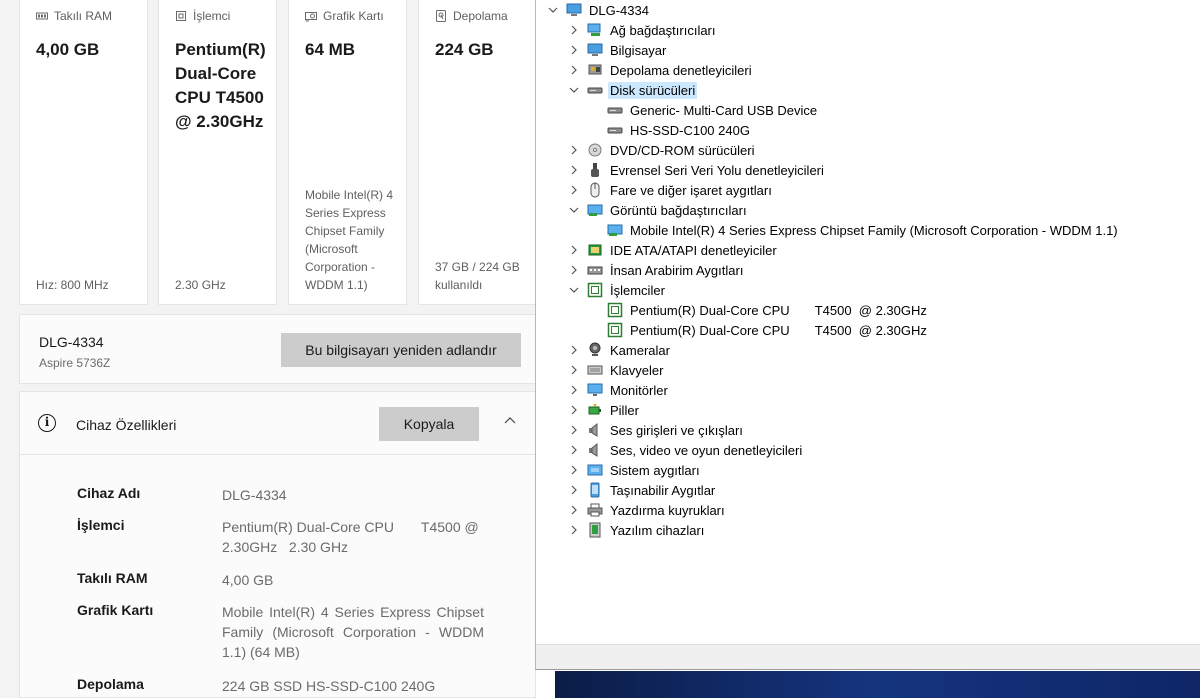  Describe the element at coordinates (617, 290) in the screenshot. I see `tree-category-node: İşlemciler` at that location.